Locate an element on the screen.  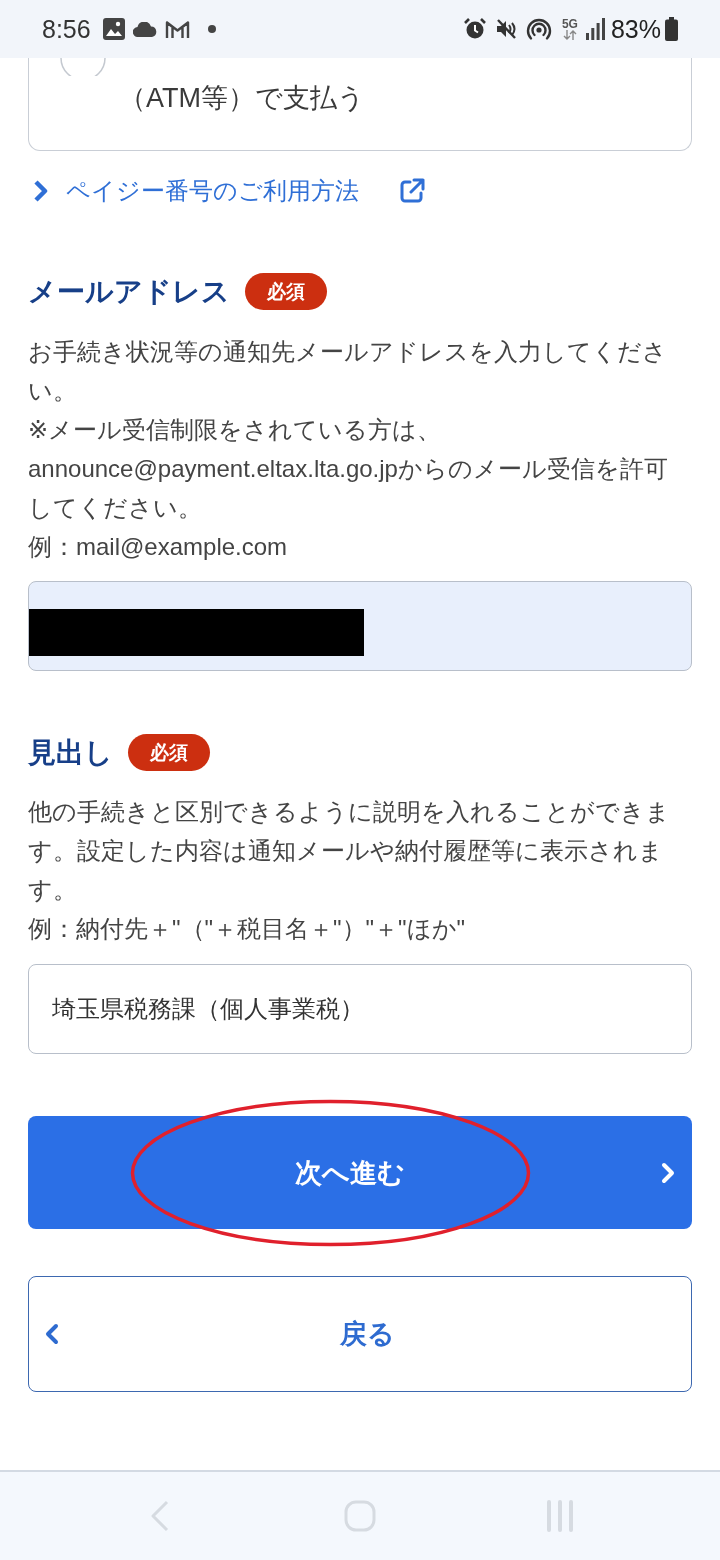
hotspot-icon is located at coordinates (538, 29).